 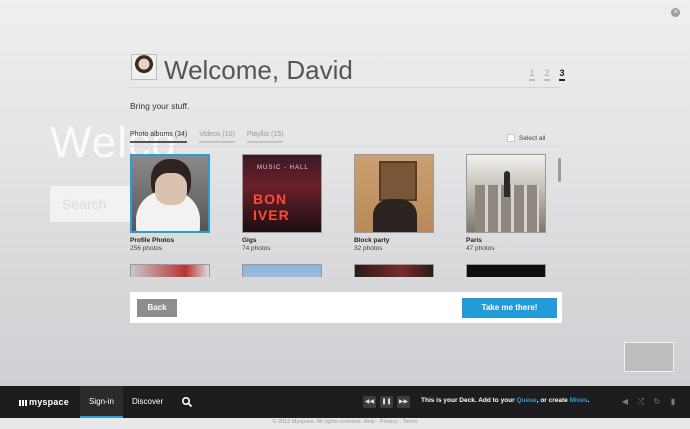 I want to click on background-thumbnail, so click(x=649, y=357).